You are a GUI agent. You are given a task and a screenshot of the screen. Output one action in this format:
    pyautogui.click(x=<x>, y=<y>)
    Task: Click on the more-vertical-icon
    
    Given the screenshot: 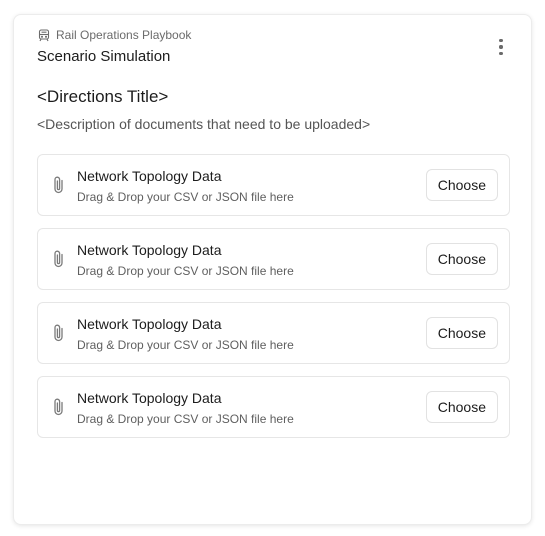 What is the action you would take?
    pyautogui.click(x=501, y=47)
    